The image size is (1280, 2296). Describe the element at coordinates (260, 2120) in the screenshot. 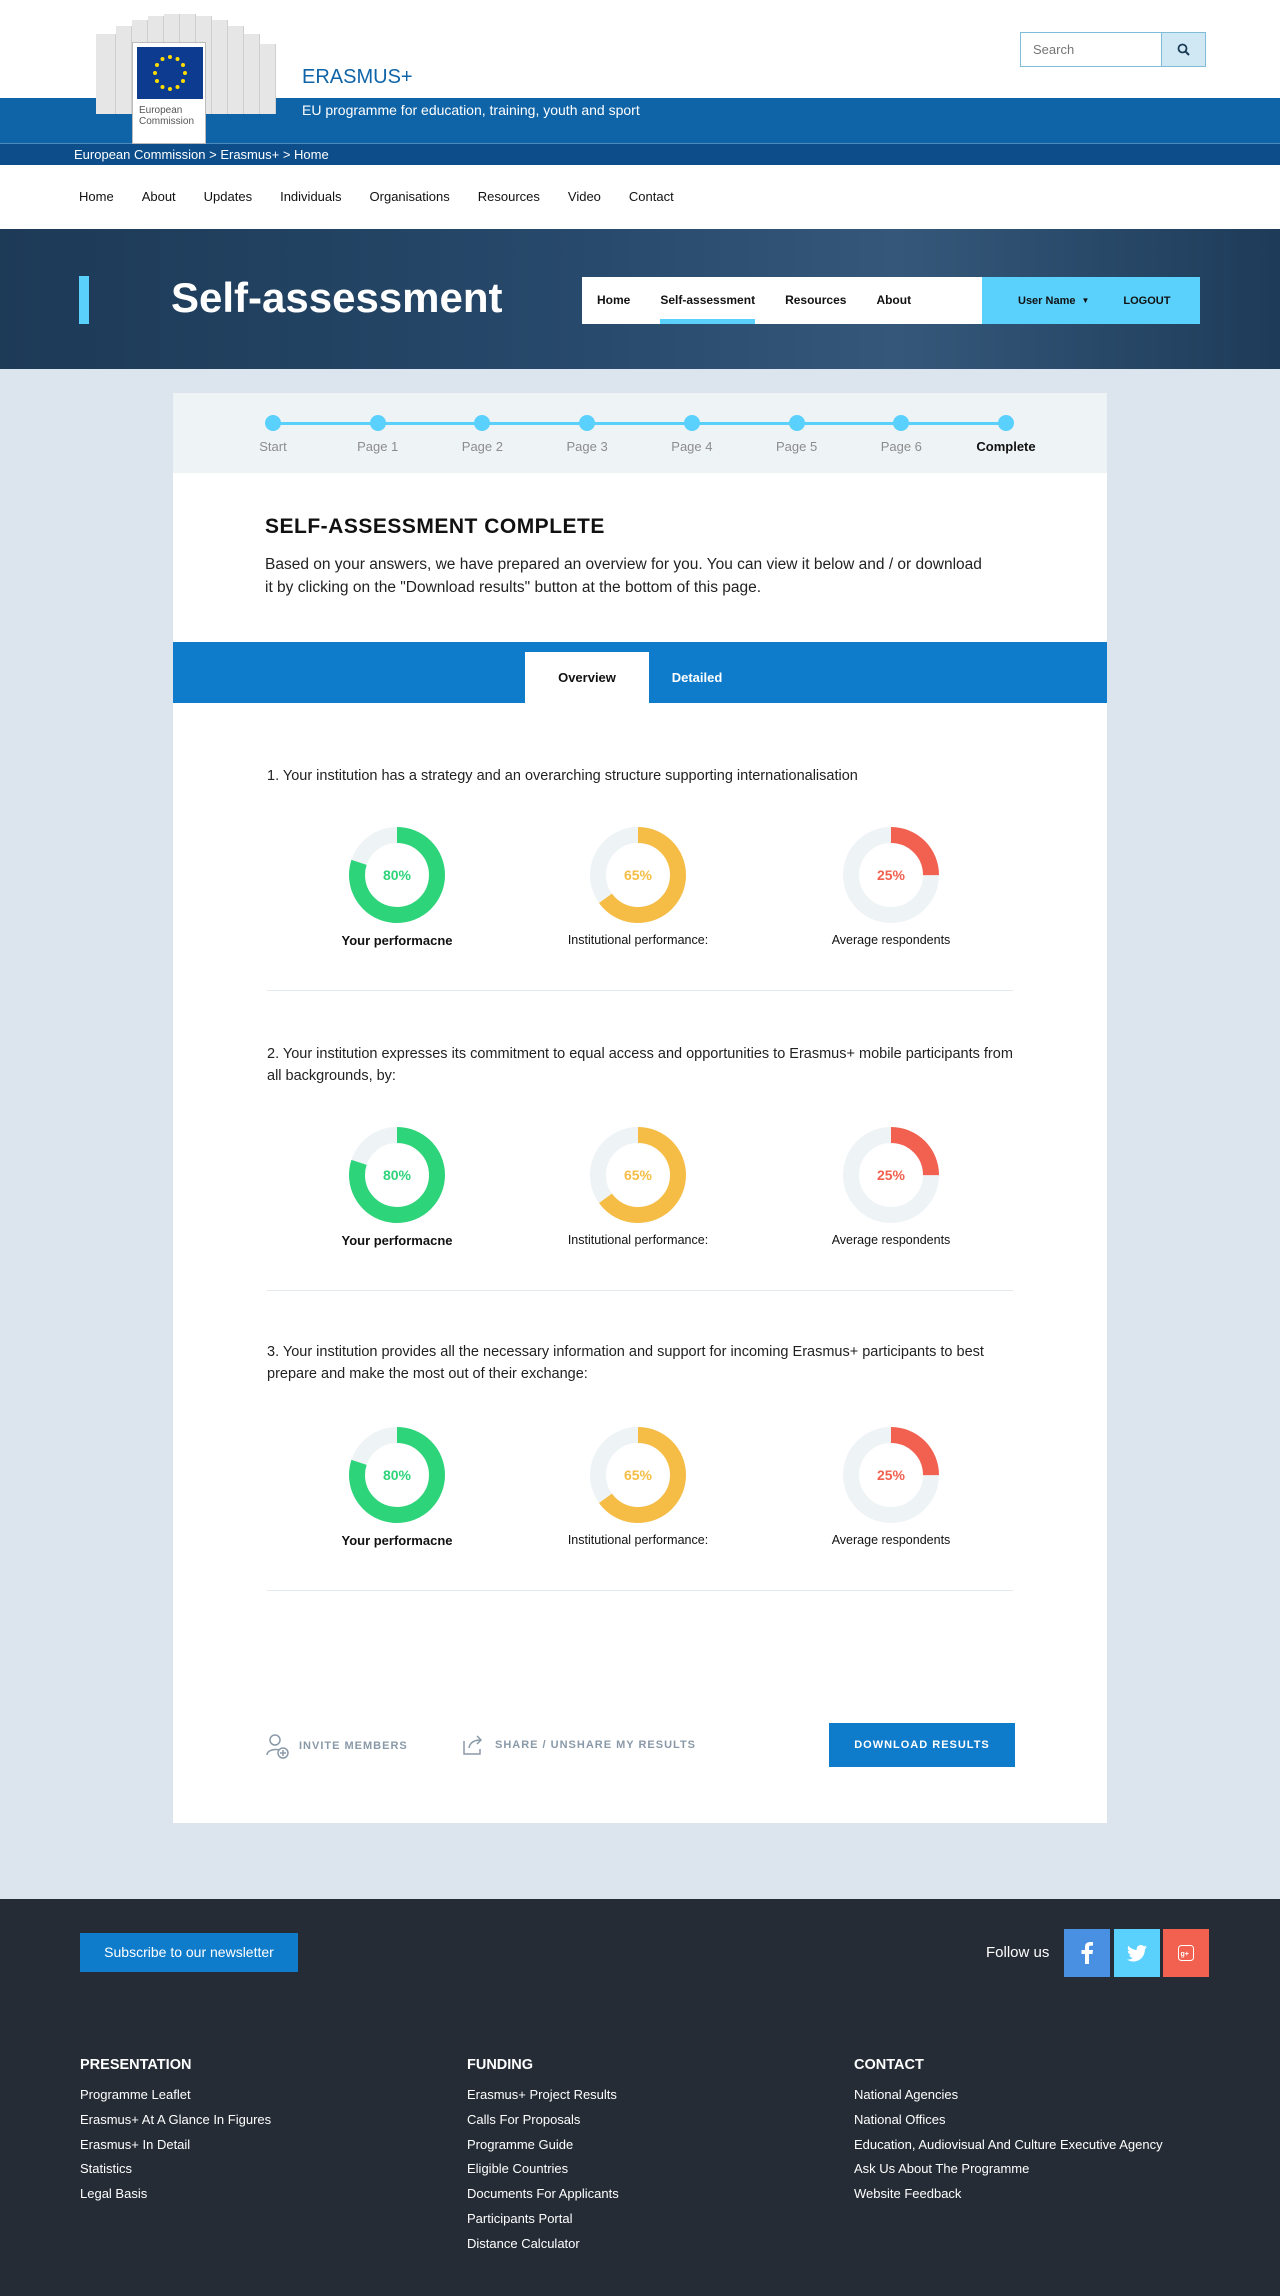

I see `footer-link: Erasmus+ At A Glance In Figures` at that location.